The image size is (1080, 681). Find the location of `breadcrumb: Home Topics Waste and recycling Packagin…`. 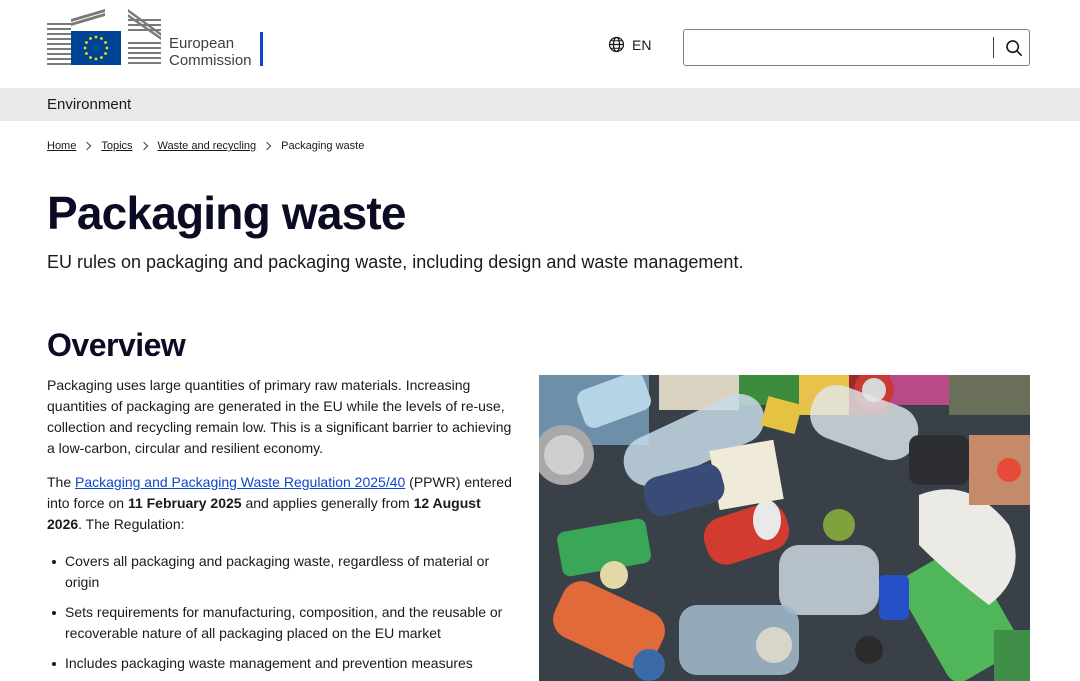

breadcrumb: Home Topics Waste and recycling Packagin… is located at coordinates (205, 146).